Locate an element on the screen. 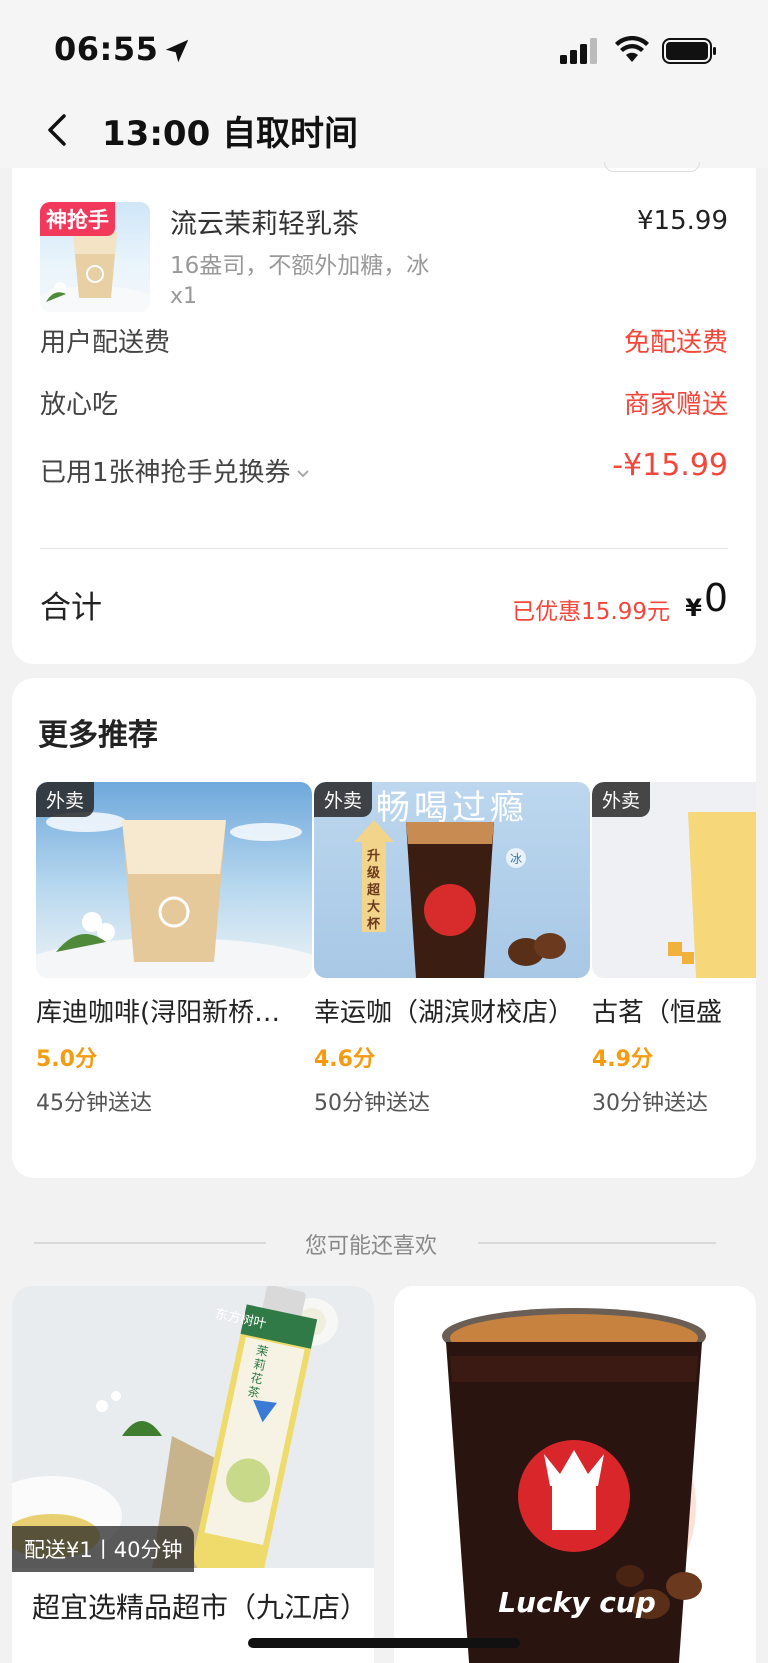 The height and width of the screenshot is (1663, 768). home-indicator is located at coordinates (384, 1643).